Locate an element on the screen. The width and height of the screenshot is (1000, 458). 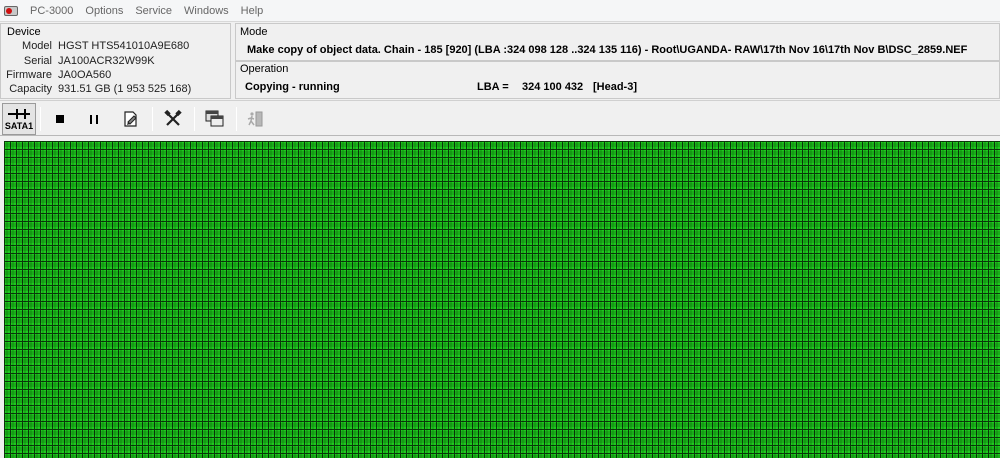
windows-button is located at coordinates (215, 119).